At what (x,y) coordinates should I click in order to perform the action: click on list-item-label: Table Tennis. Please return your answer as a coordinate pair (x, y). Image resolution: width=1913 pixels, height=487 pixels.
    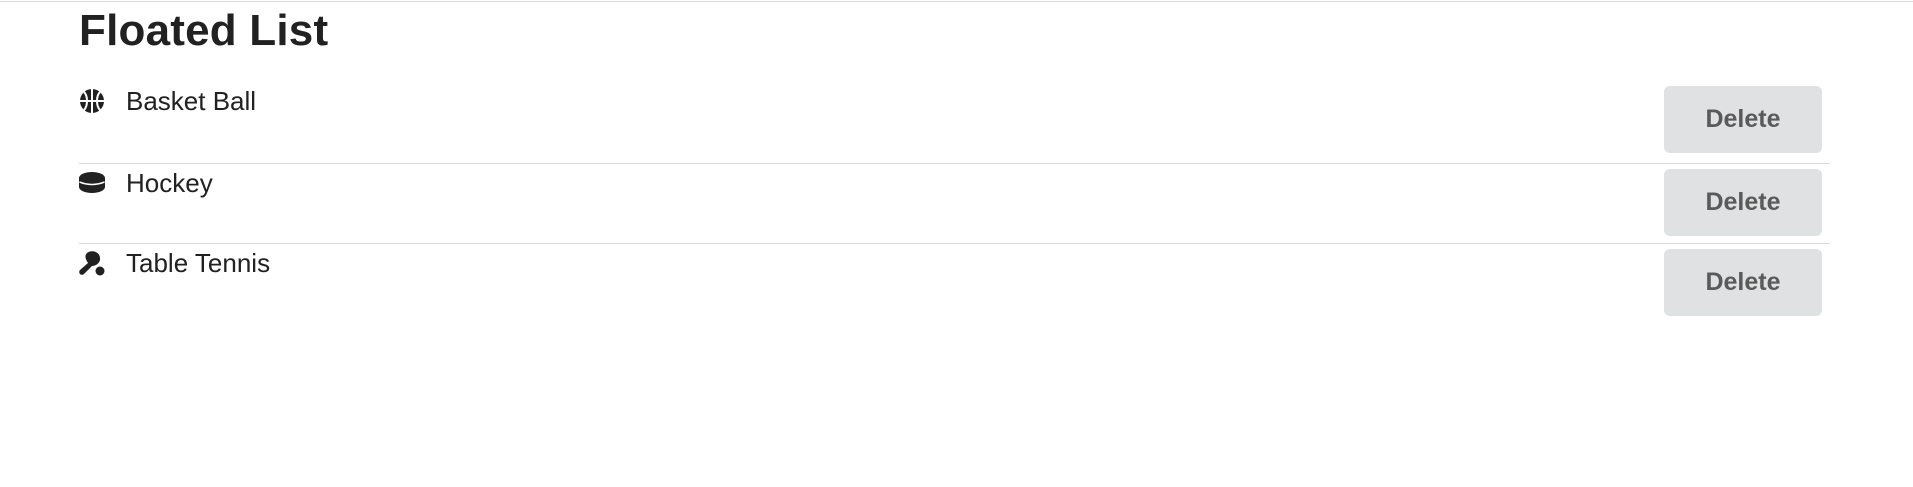
    Looking at the image, I should click on (198, 263).